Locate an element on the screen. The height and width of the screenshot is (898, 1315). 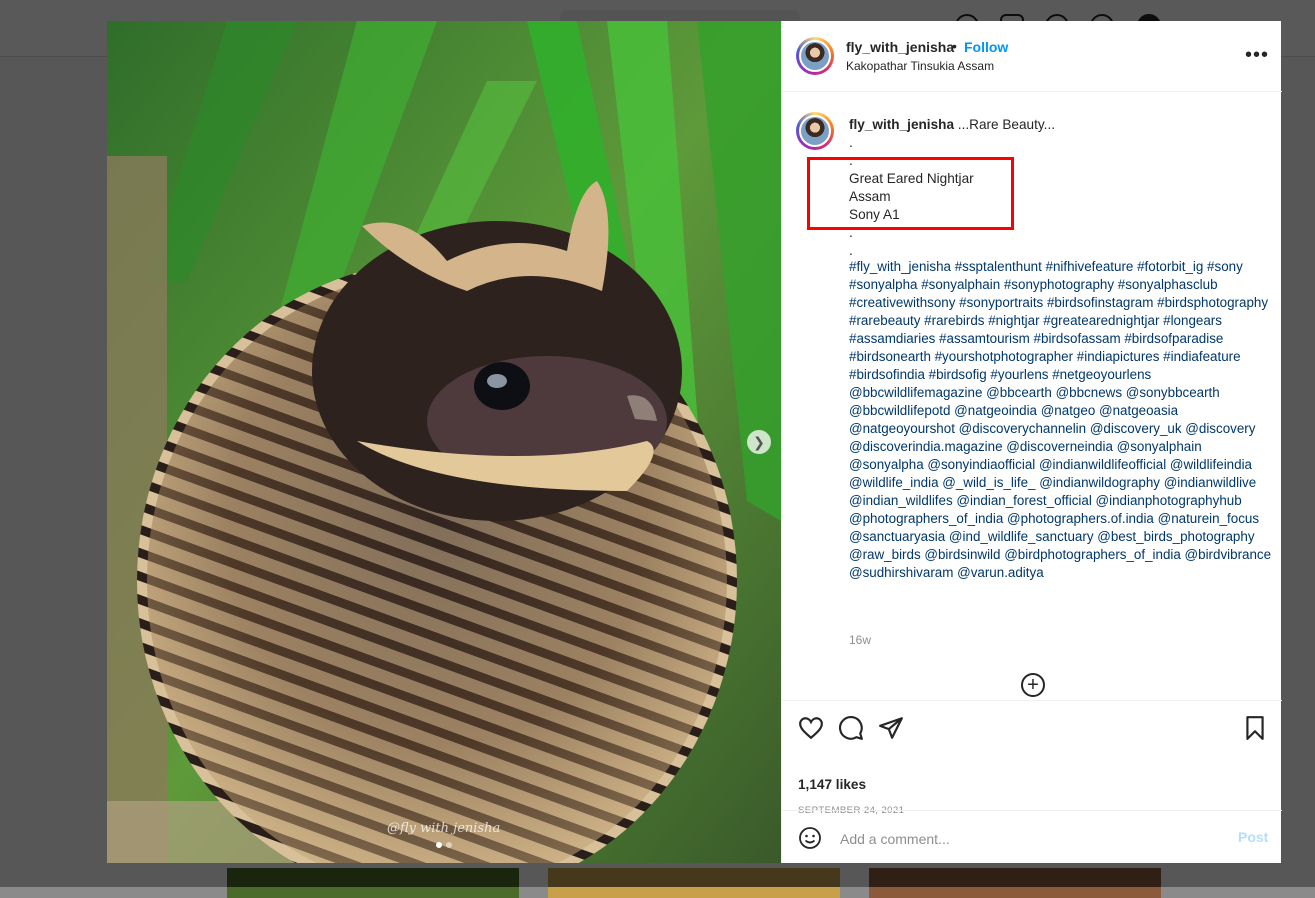
author-avatar is located at coordinates (815, 56).